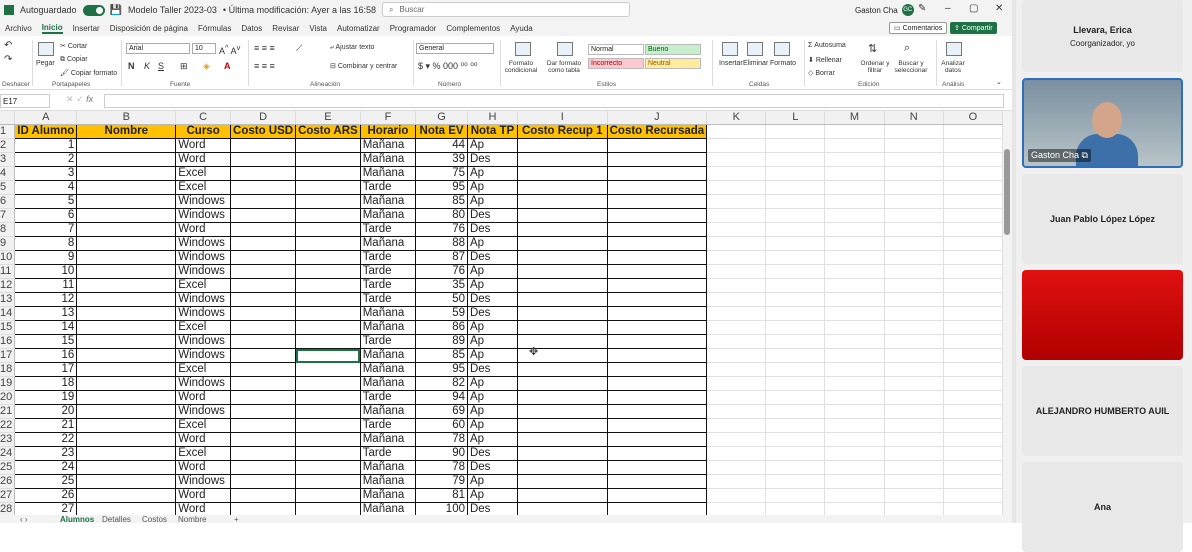 Image resolution: width=1192 pixels, height=552 pixels. I want to click on style-normal: Normal, so click(616, 49).